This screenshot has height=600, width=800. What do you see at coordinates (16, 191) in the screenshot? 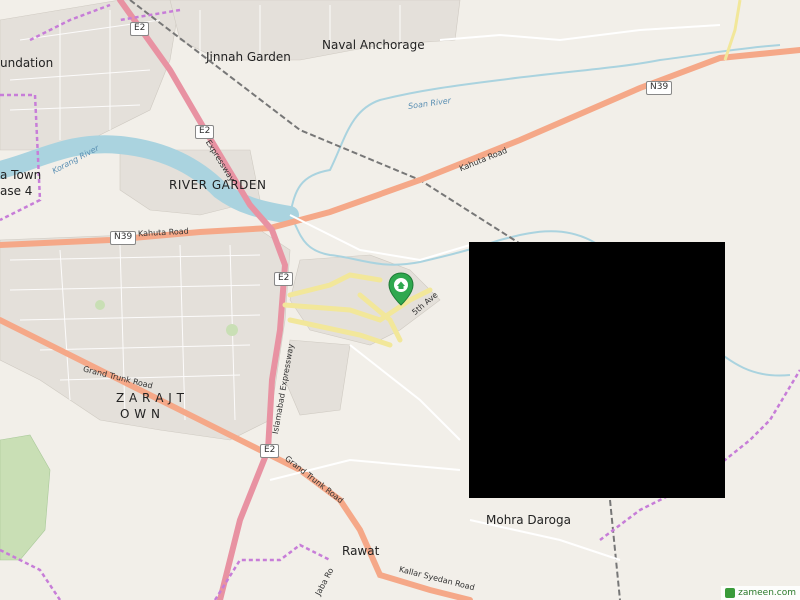
I see `place-label-town-line2: ase 4` at bounding box center [16, 191].